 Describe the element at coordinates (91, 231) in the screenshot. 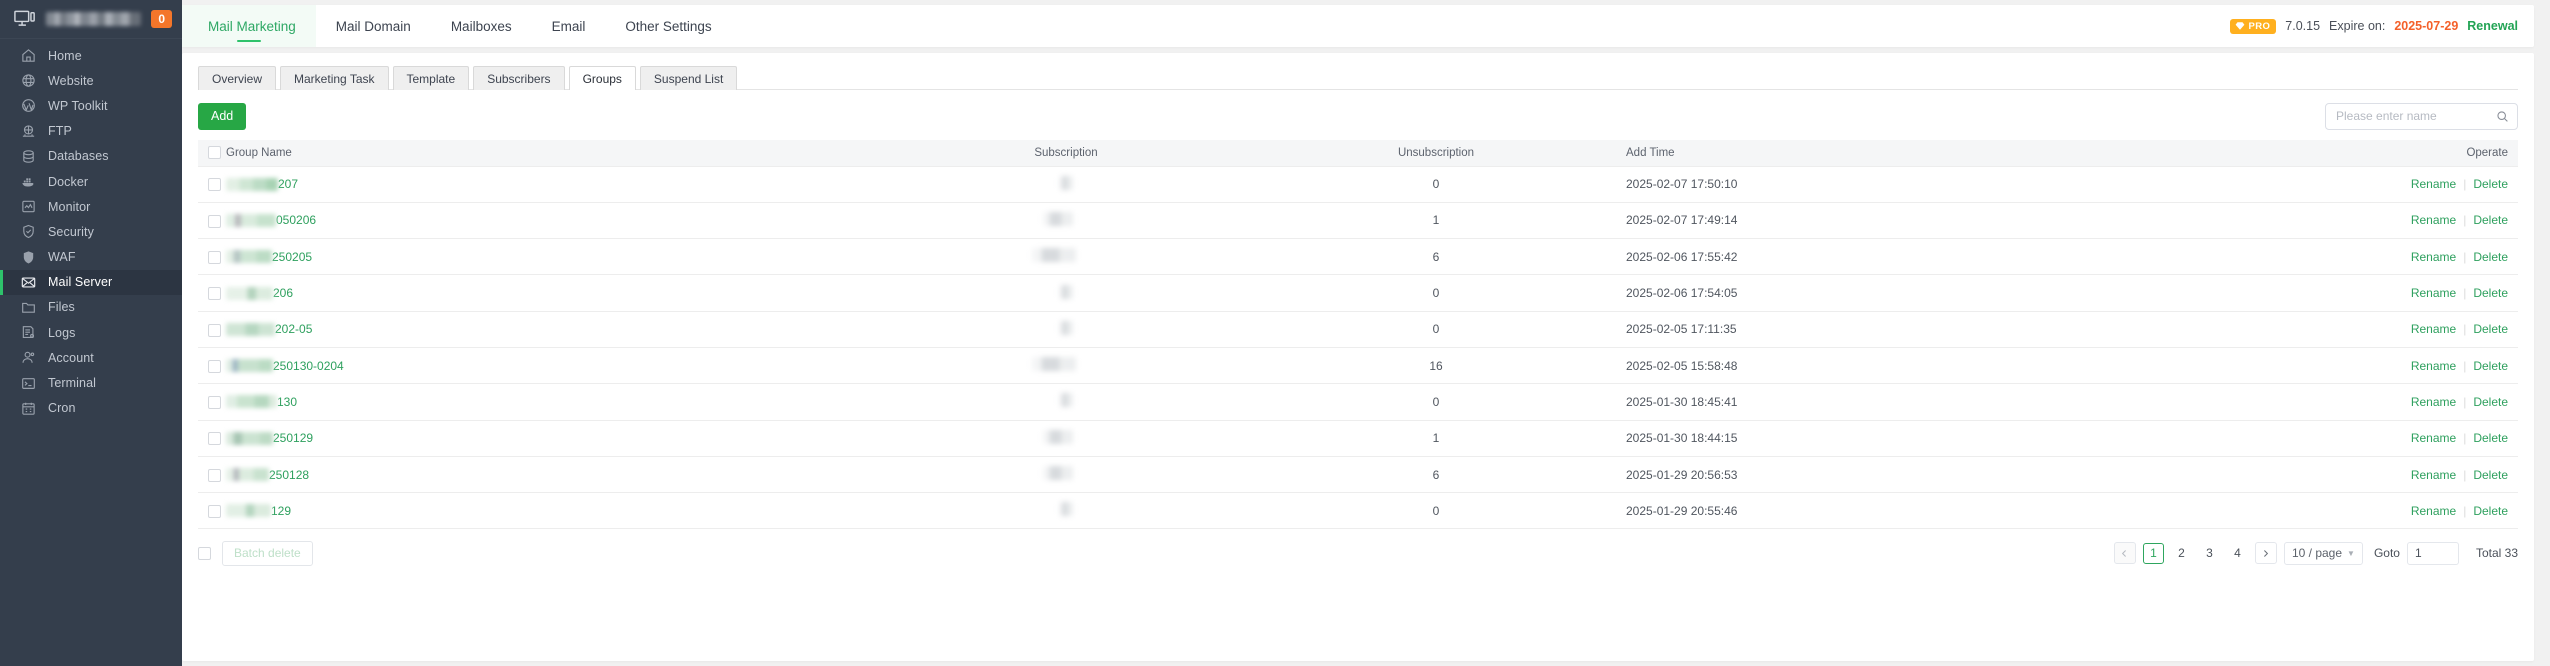

I see `sidebar-item-security: Security` at that location.